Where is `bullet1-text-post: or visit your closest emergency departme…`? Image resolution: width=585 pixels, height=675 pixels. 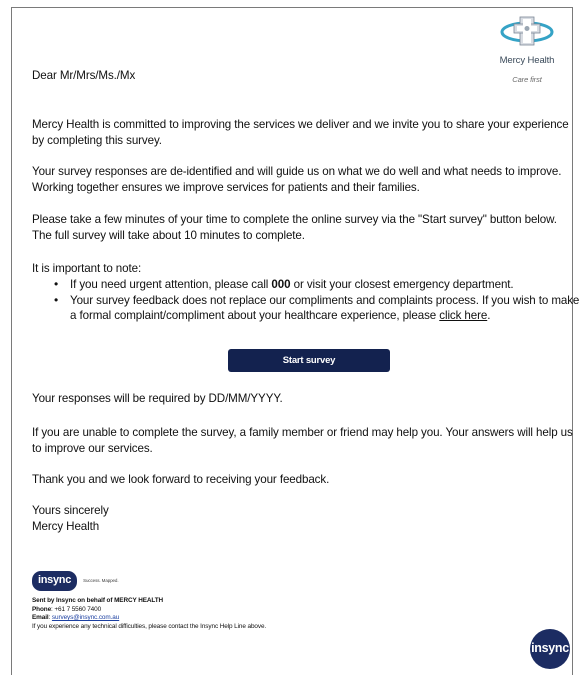
bullet1-text-post: or visit your closest emergency departme… is located at coordinates (402, 284).